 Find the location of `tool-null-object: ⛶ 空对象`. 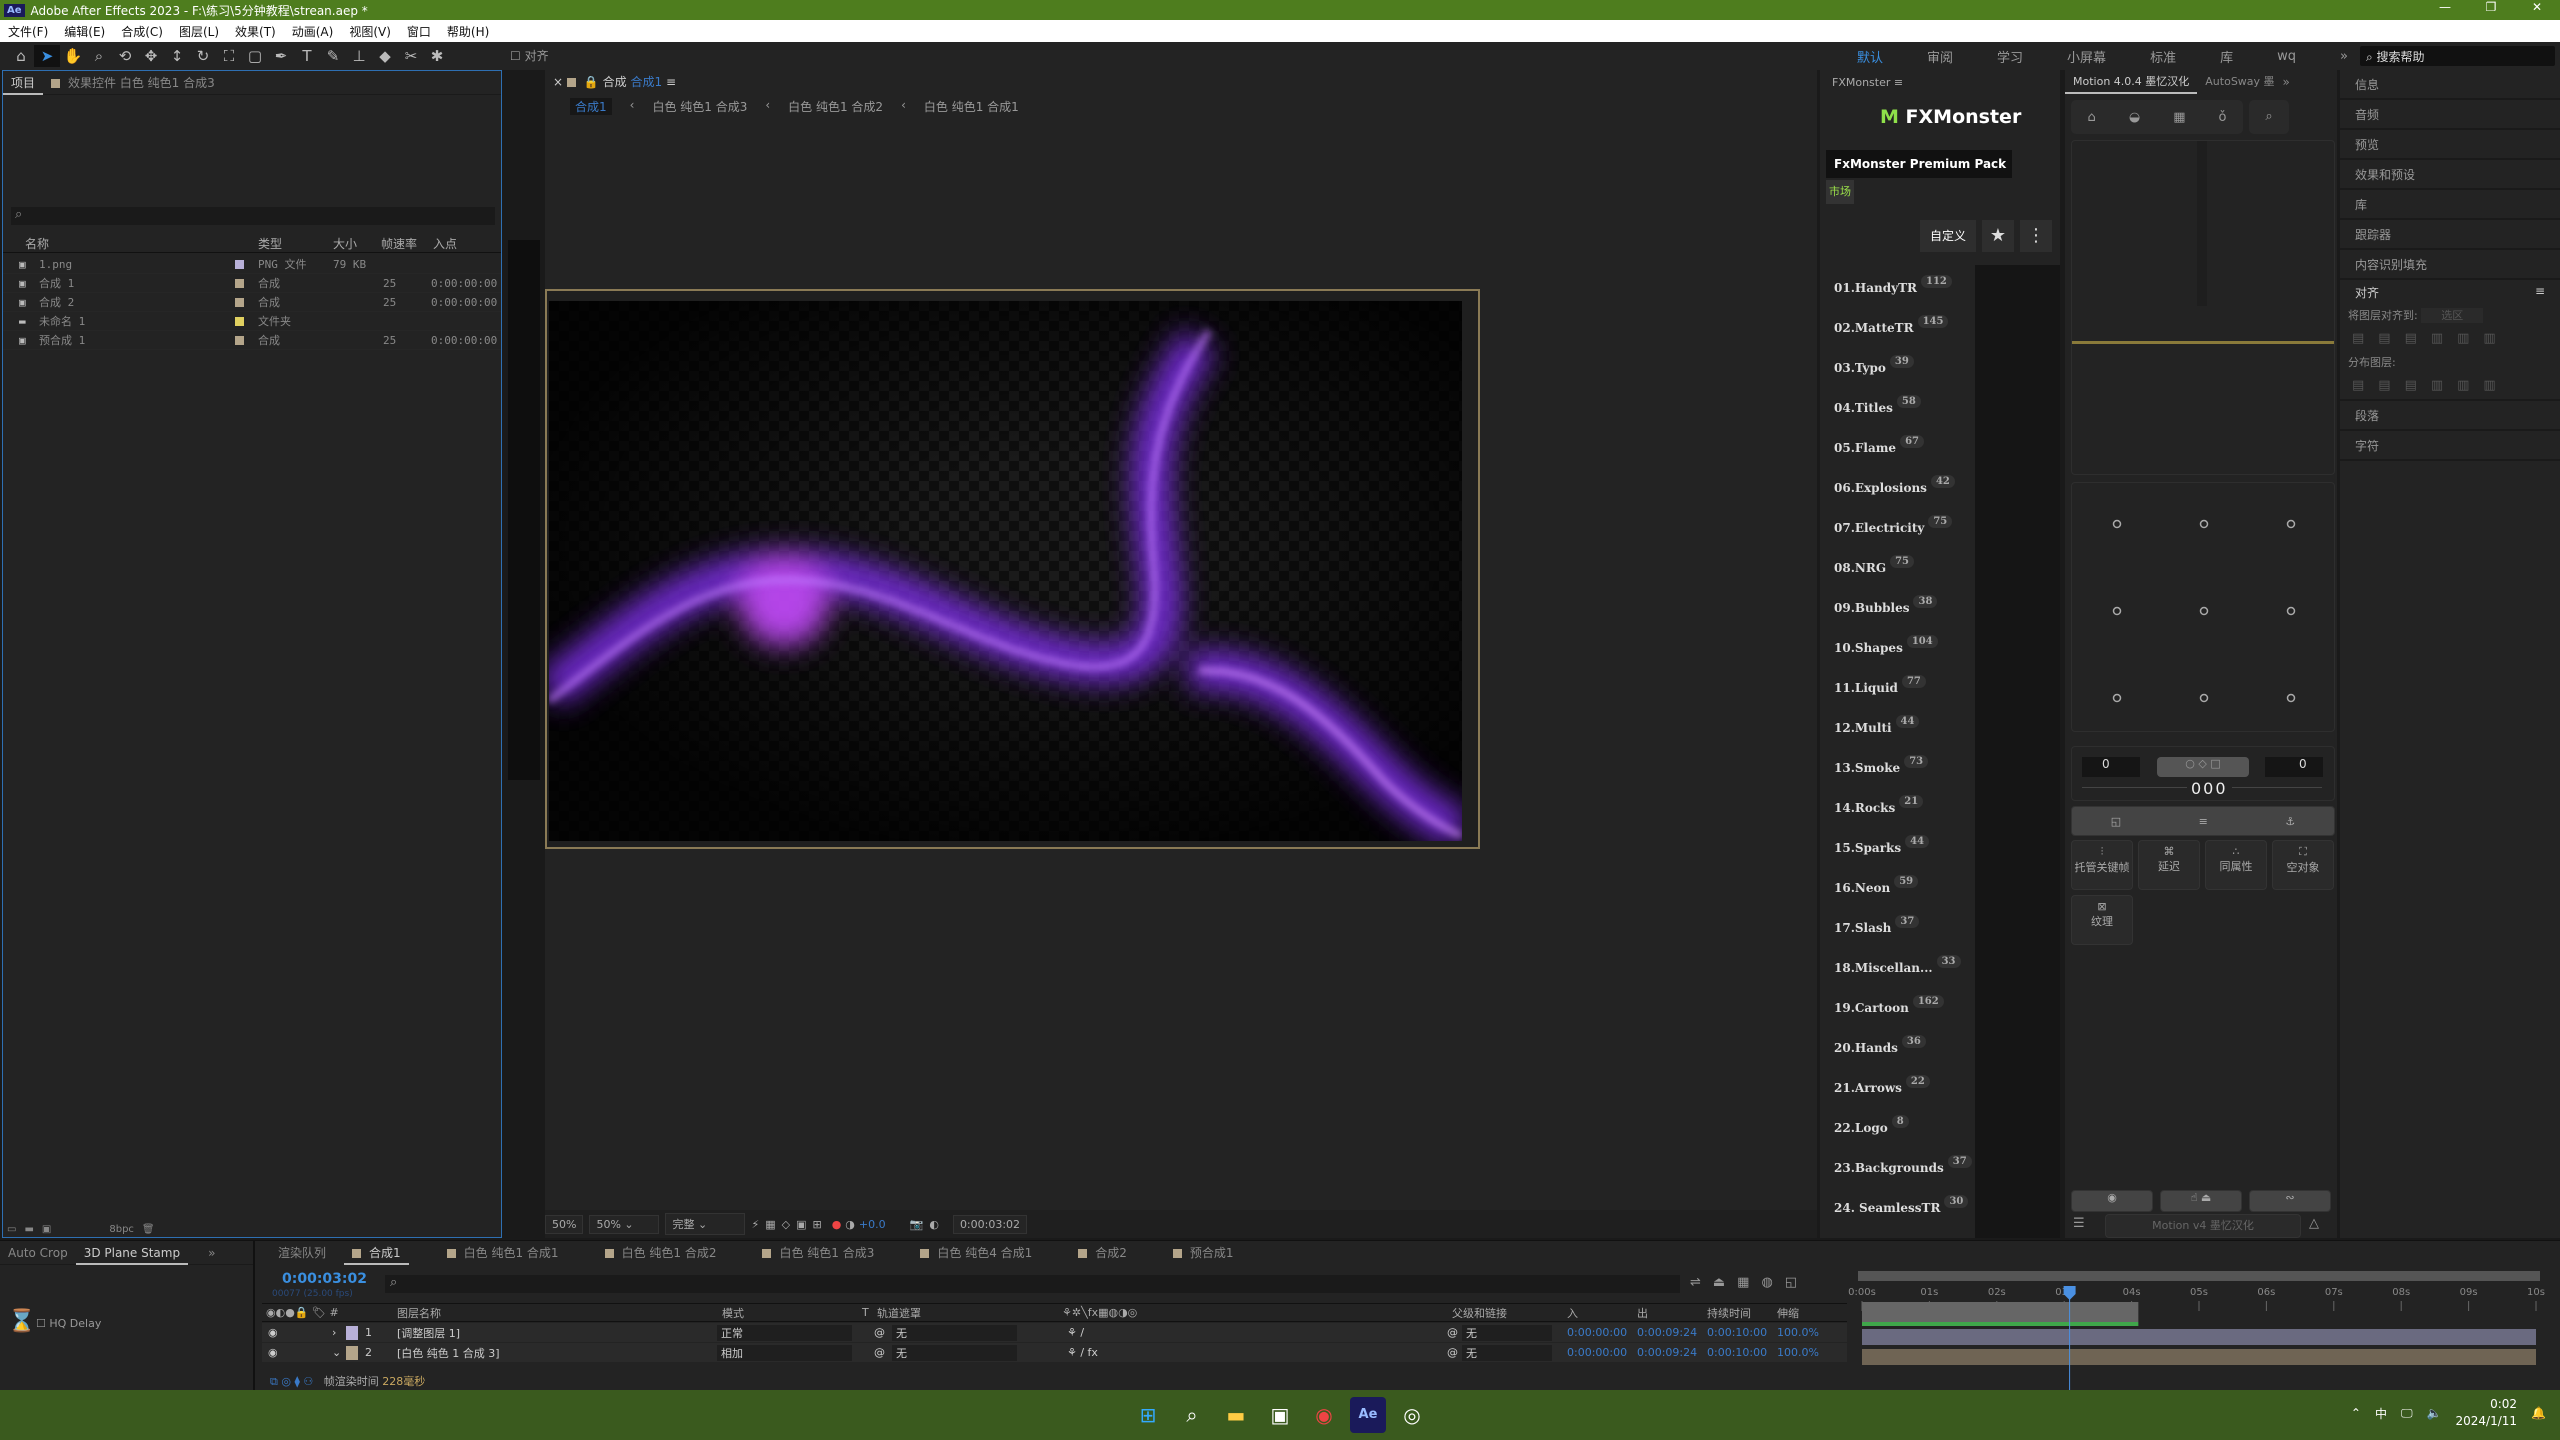

tool-null-object: ⛶ 空对象 is located at coordinates (2303, 865).